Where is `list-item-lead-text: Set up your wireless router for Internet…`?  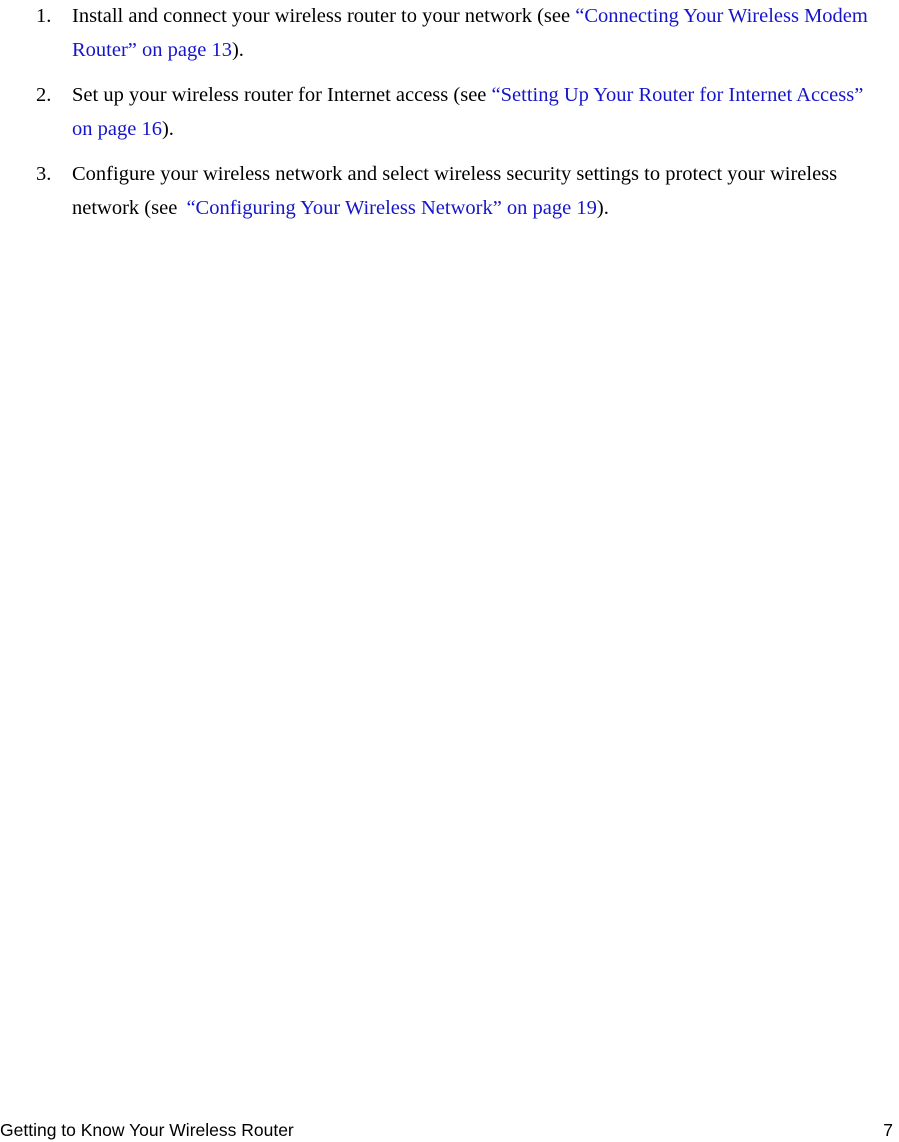 list-item-lead-text: Set up your wireless router for Internet… is located at coordinates (282, 95).